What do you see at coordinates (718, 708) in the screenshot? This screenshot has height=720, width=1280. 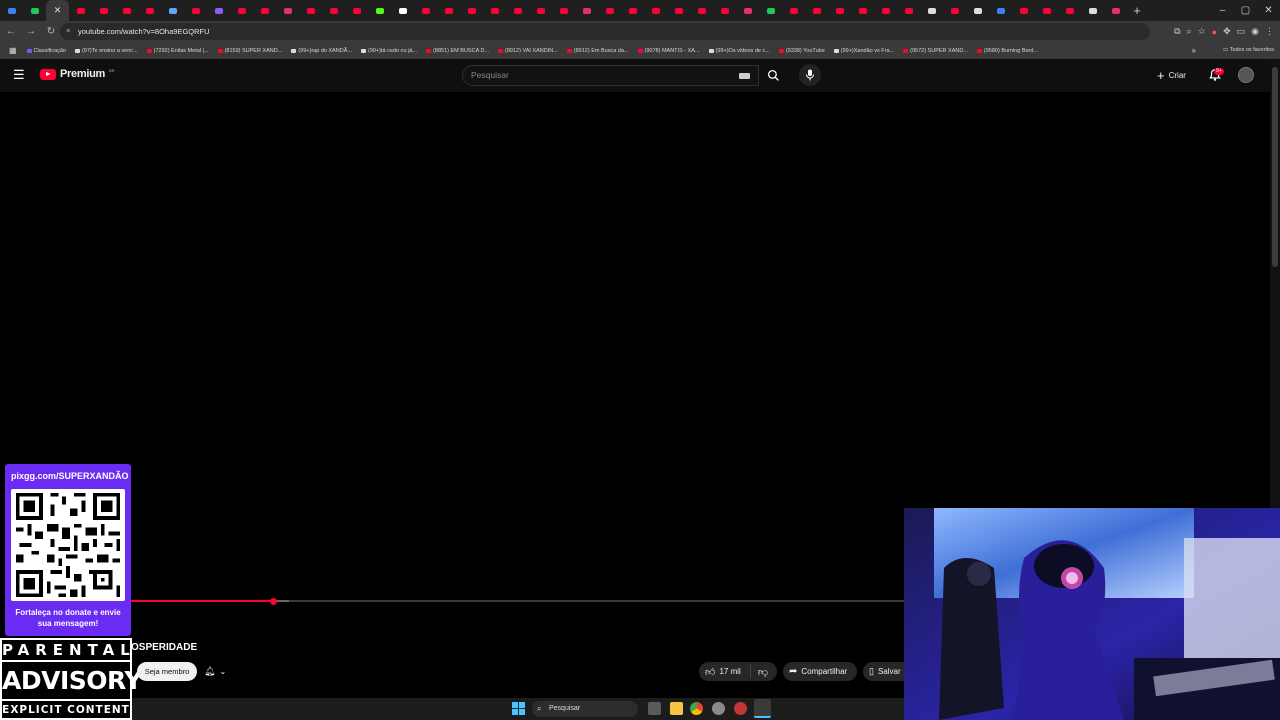 I see `settings-gear-icon` at bounding box center [718, 708].